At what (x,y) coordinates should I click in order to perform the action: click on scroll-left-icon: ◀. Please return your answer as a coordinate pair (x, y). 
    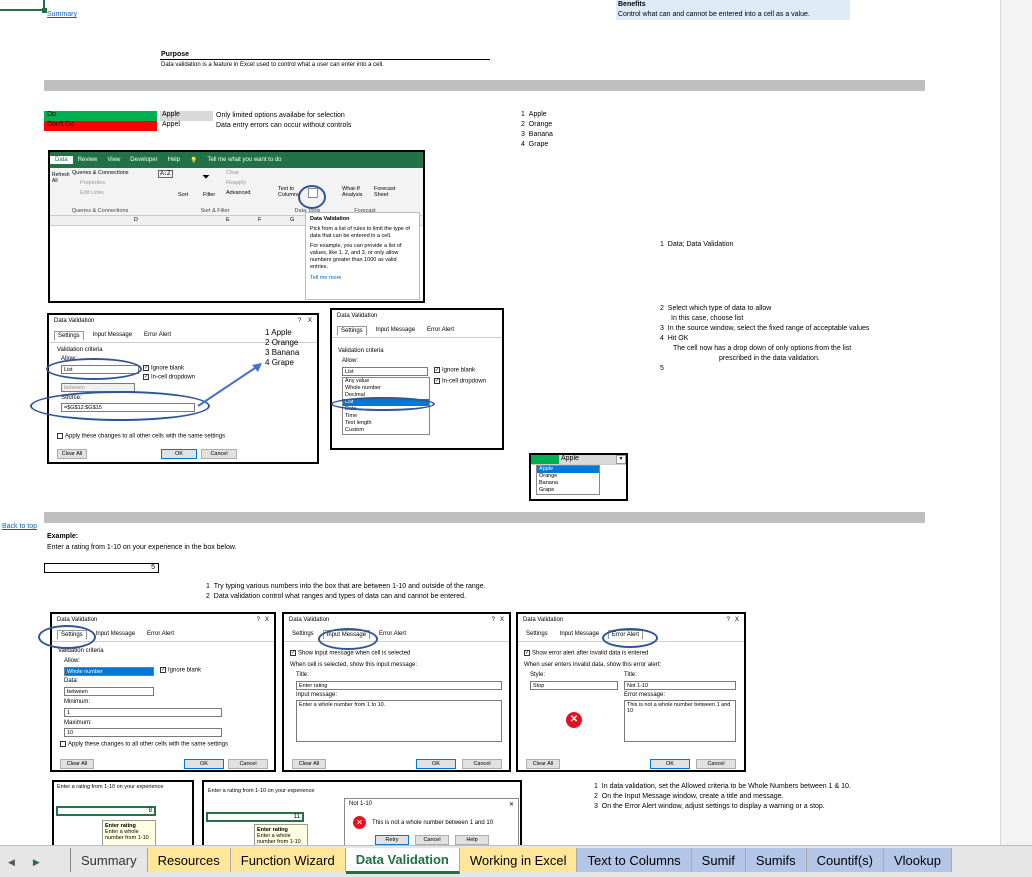
    Looking at the image, I should click on (11, 862).